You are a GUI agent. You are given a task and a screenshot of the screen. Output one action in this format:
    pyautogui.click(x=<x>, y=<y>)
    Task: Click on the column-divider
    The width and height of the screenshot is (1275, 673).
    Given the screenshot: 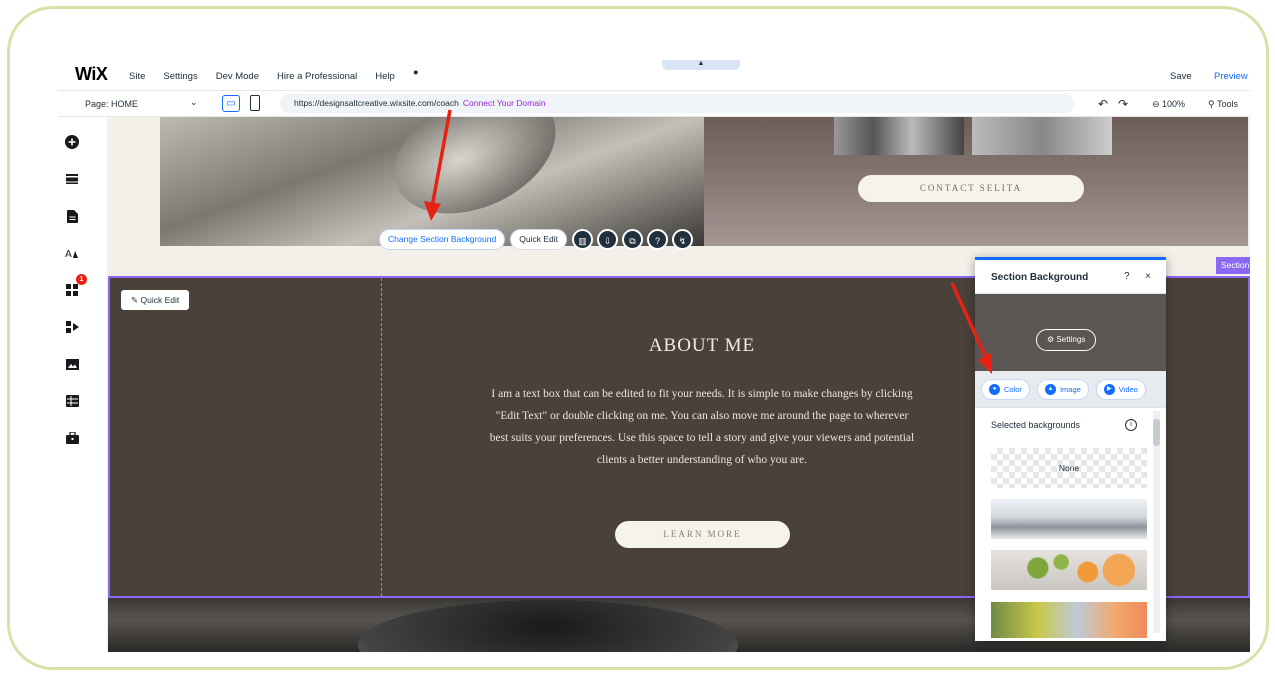 What is the action you would take?
    pyautogui.click(x=381, y=437)
    